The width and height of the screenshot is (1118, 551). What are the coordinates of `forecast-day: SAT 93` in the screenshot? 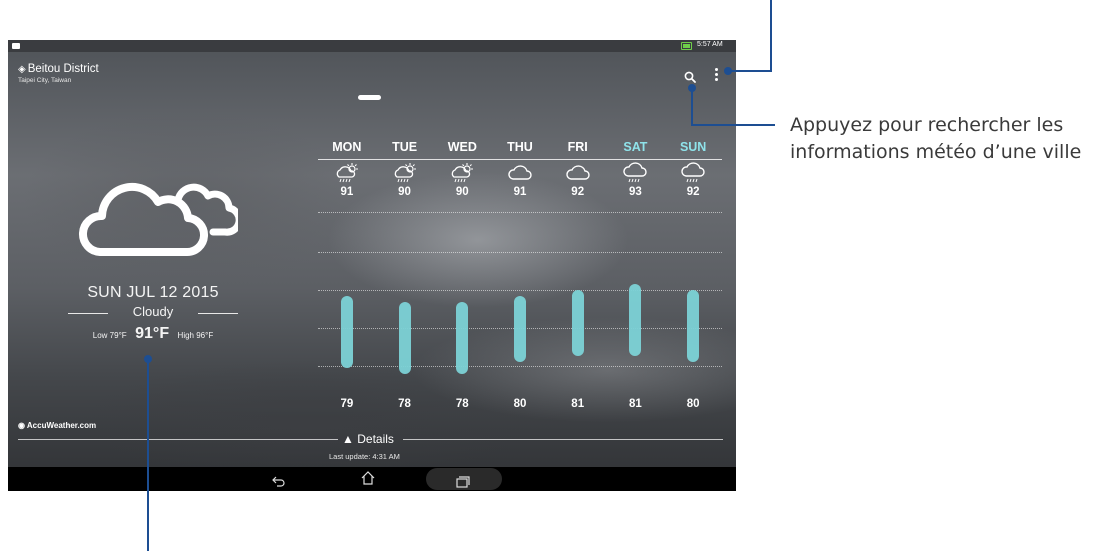 It's located at (635, 169).